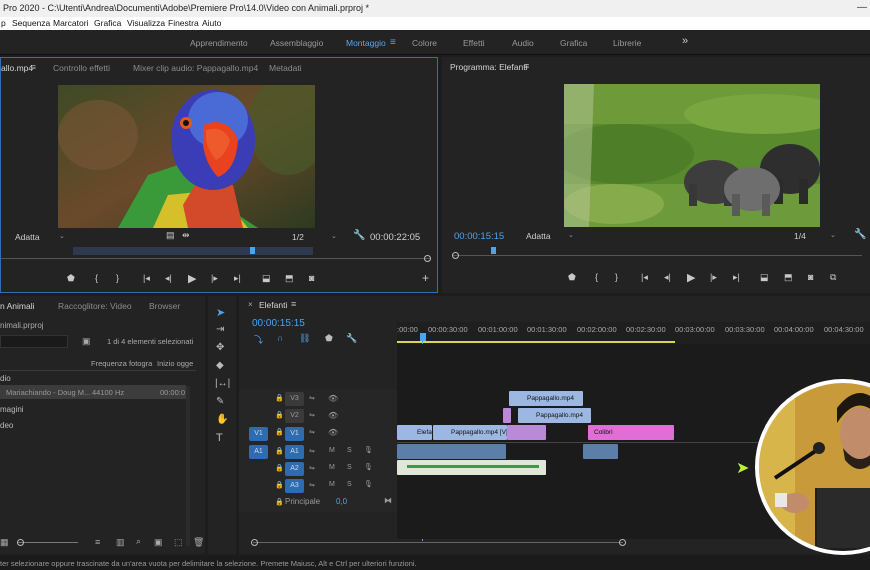 The image size is (870, 570). What do you see at coordinates (349, 467) in the screenshot?
I see `solo-a2-button: S` at bounding box center [349, 467].